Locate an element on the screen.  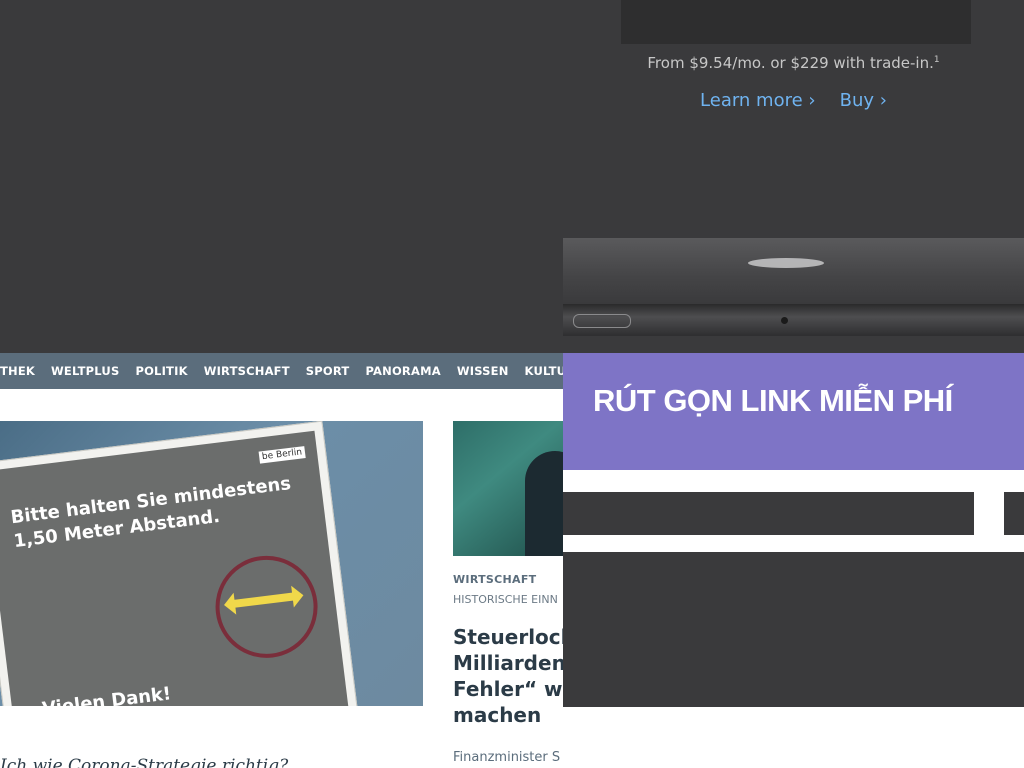
sign-footer: Vielen Dank! is located at coordinates (107, 694).